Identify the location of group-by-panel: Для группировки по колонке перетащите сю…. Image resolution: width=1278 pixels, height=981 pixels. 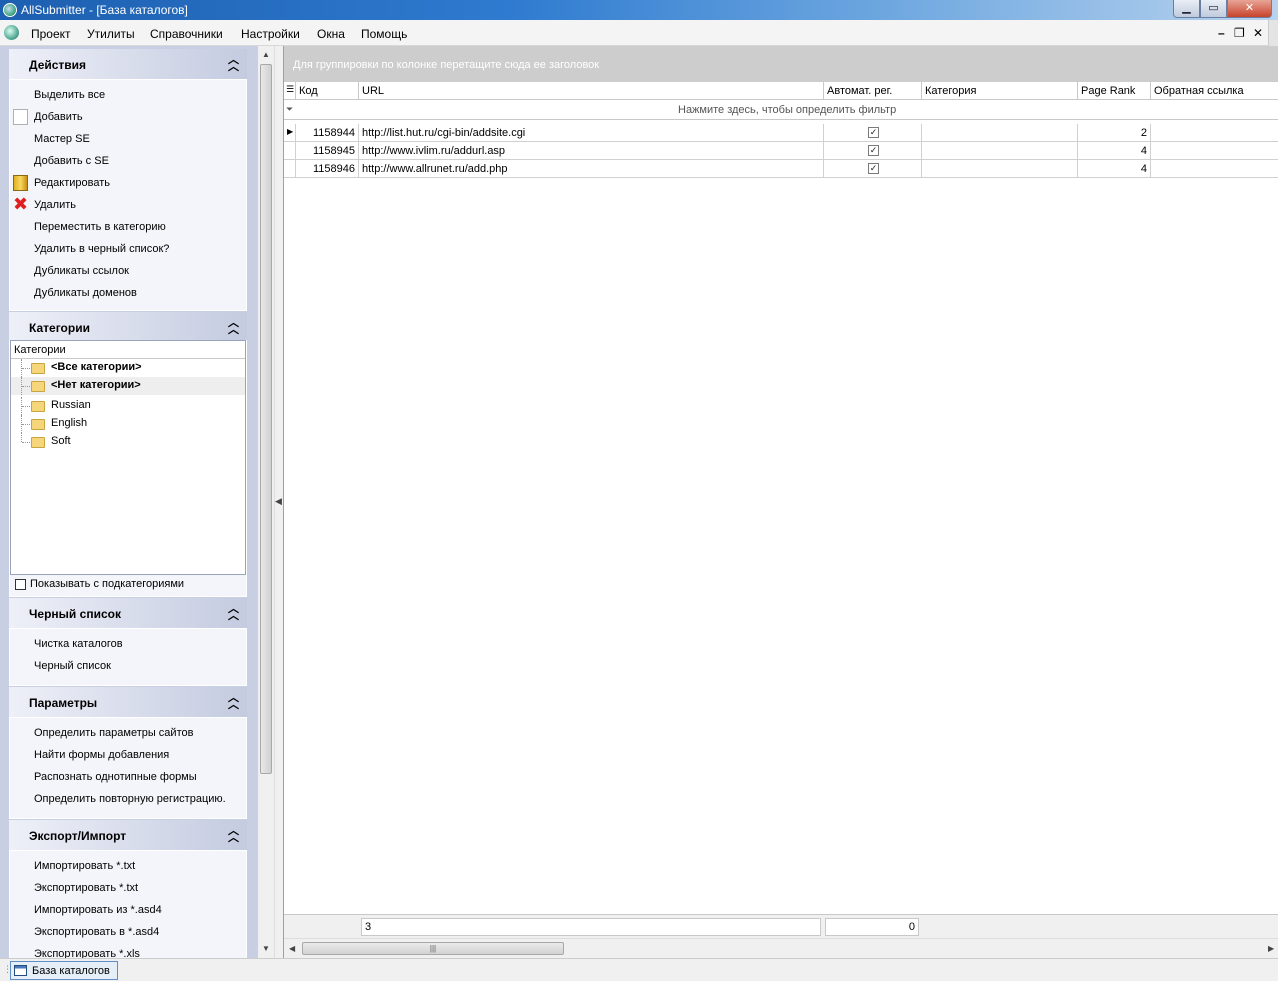
(781, 64).